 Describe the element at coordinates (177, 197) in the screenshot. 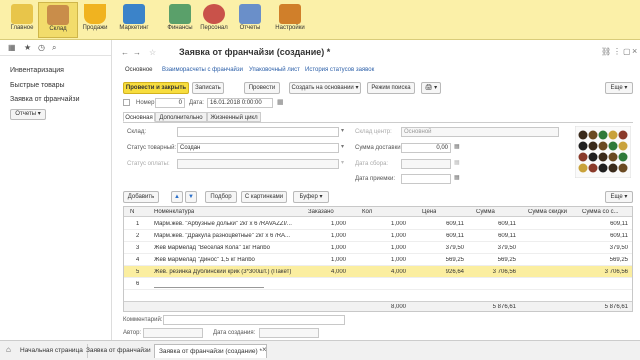

I see `move-up-button: ▲` at that location.